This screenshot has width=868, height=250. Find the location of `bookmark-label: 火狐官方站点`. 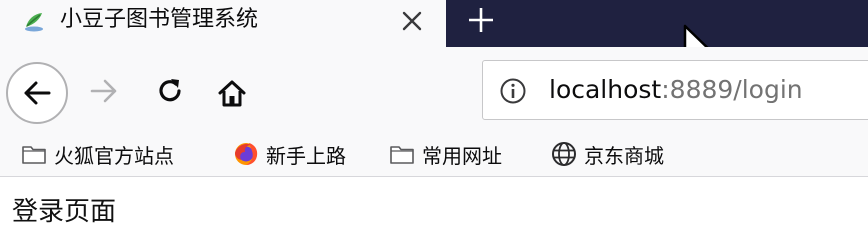

bookmark-label: 火狐官方站点 is located at coordinates (114, 155).